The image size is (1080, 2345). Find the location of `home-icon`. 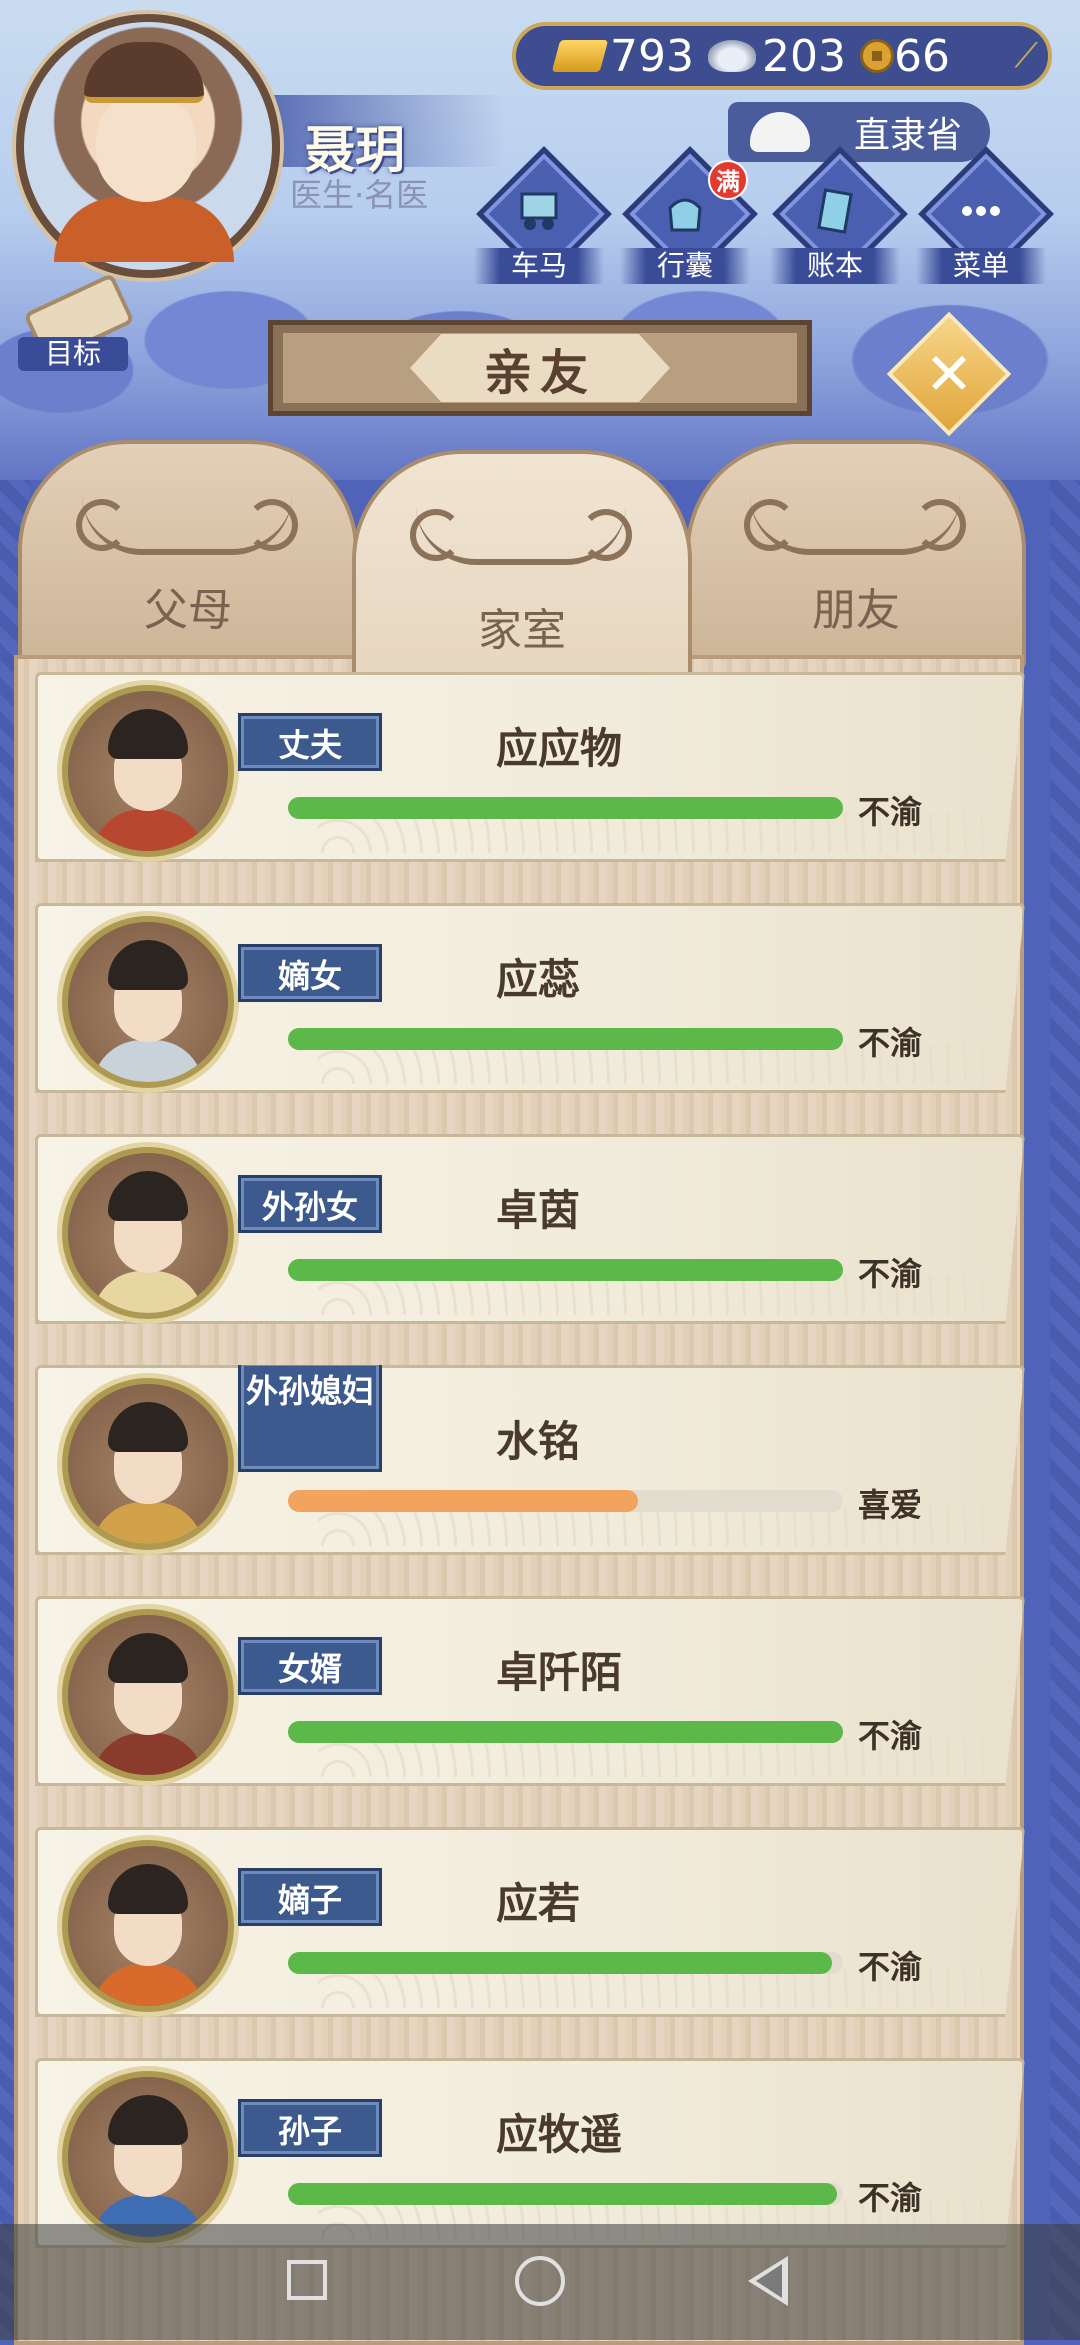

home-icon is located at coordinates (540, 2281).